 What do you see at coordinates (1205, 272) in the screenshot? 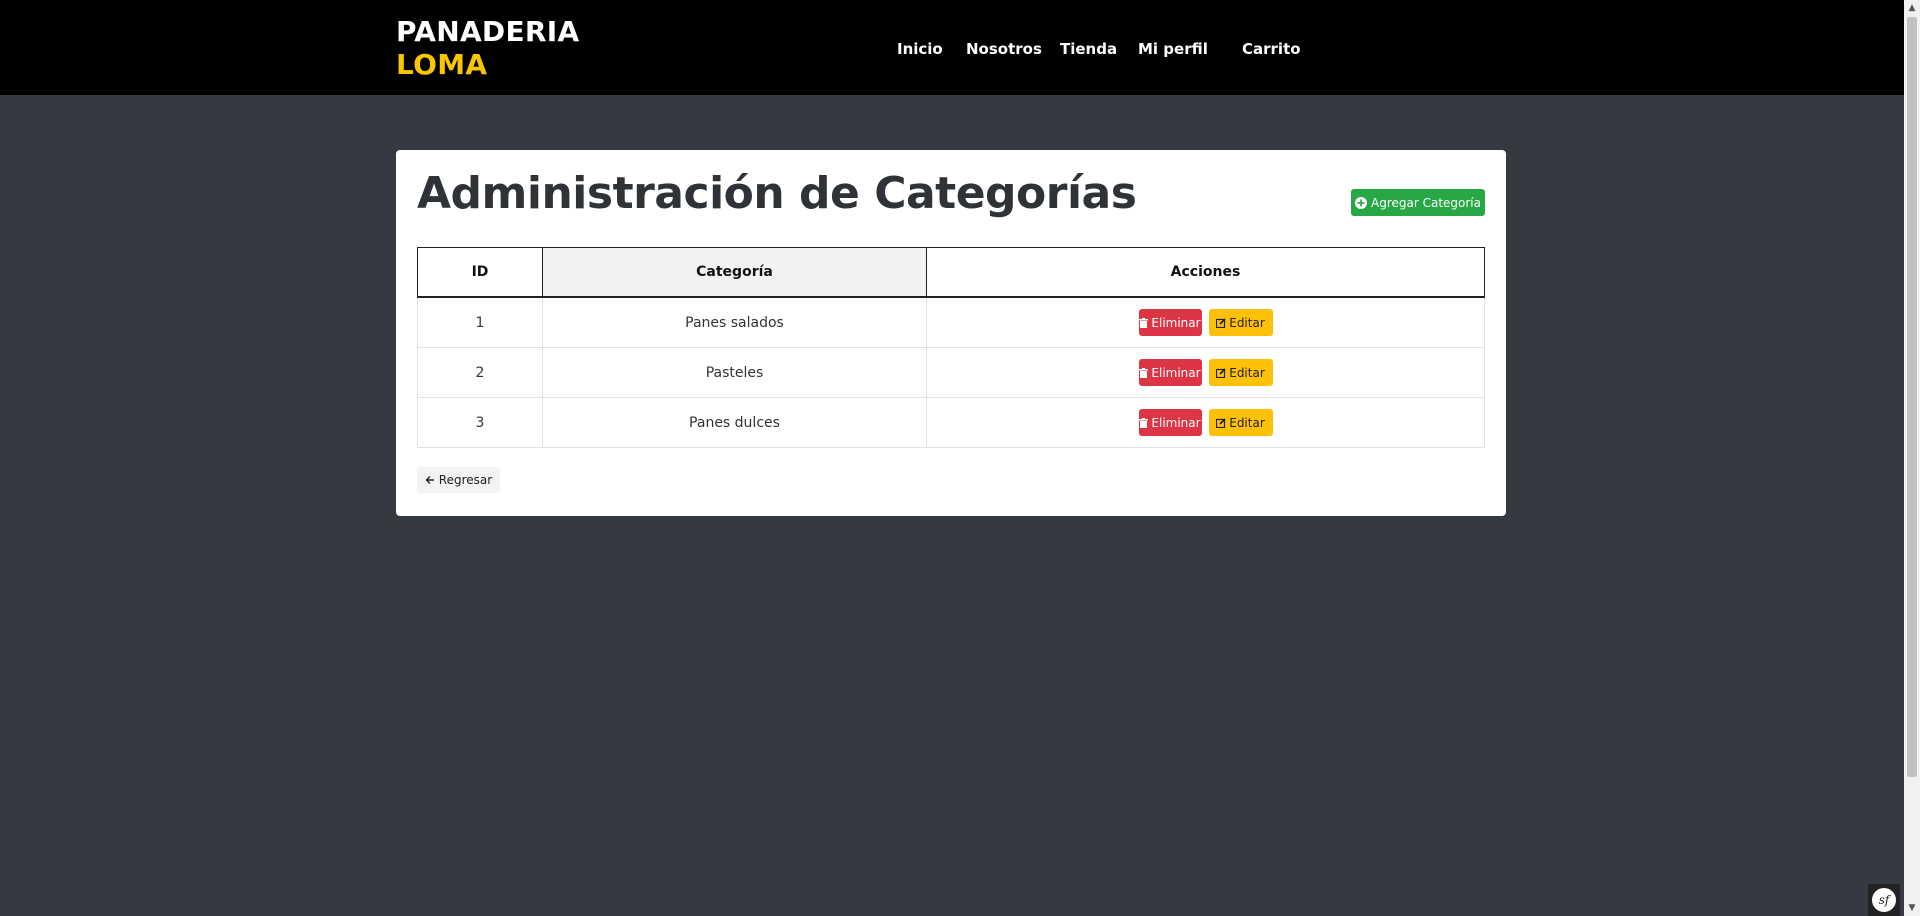
I see `column-header-actions: Acciones` at bounding box center [1205, 272].